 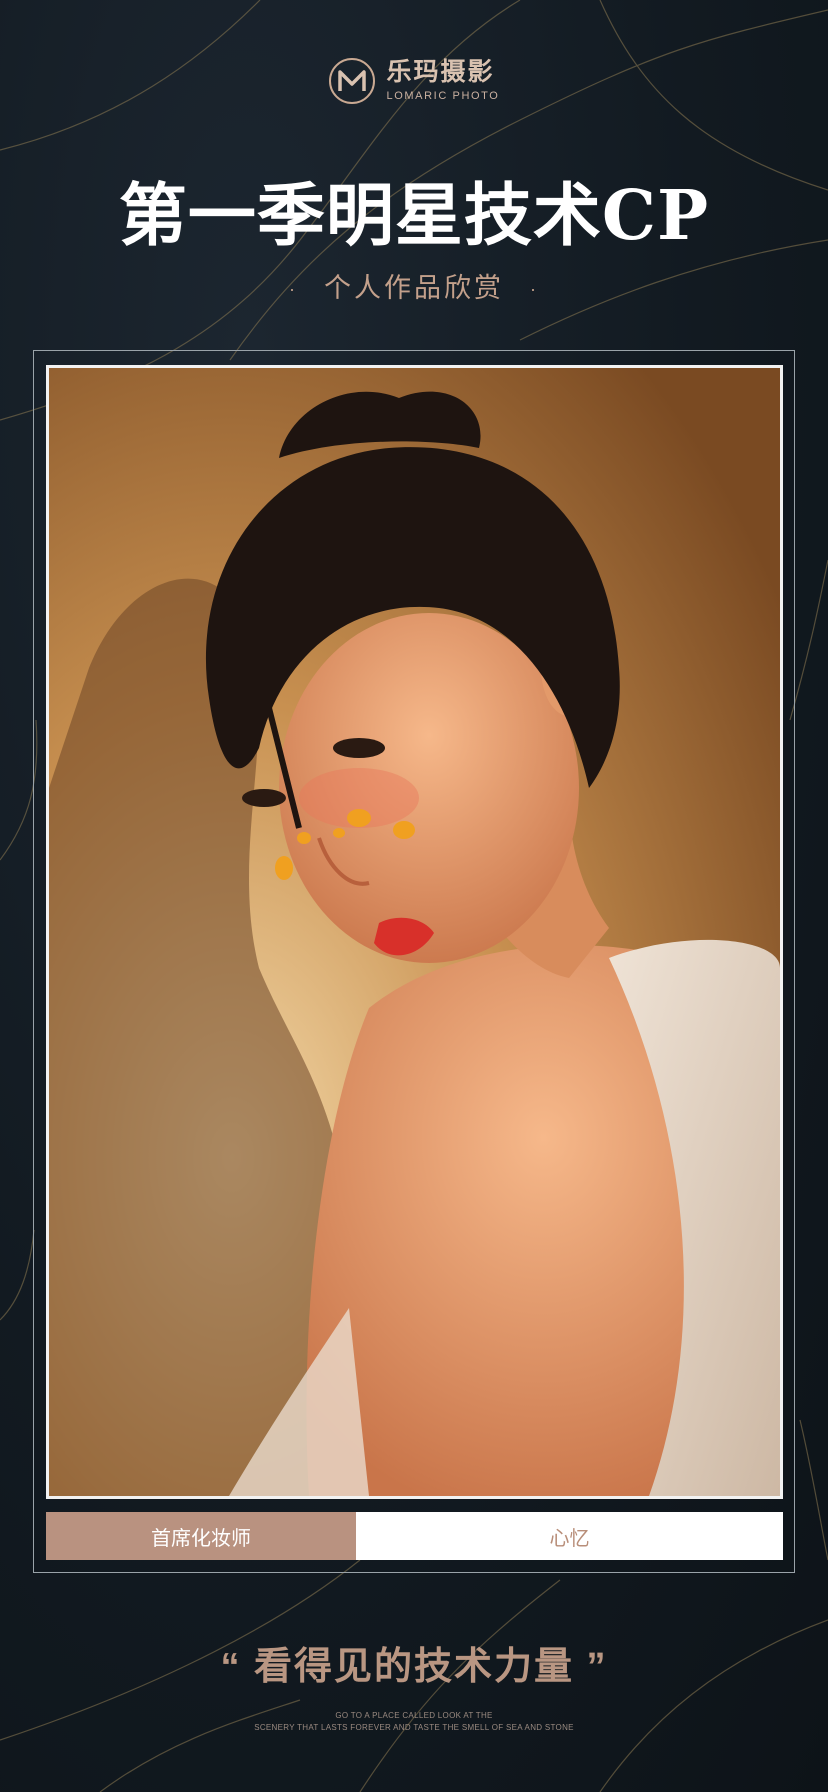 I want to click on subtitle-text: 个人作品欣赏, so click(x=414, y=288).